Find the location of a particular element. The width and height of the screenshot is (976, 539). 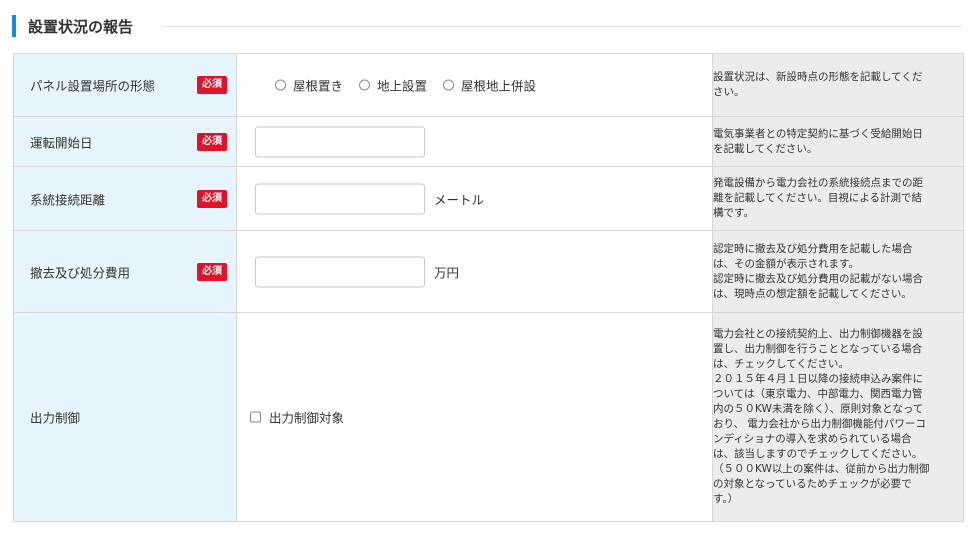

input-cell: 屋根置き 地上設置 屋根地上併設 is located at coordinates (474, 85).